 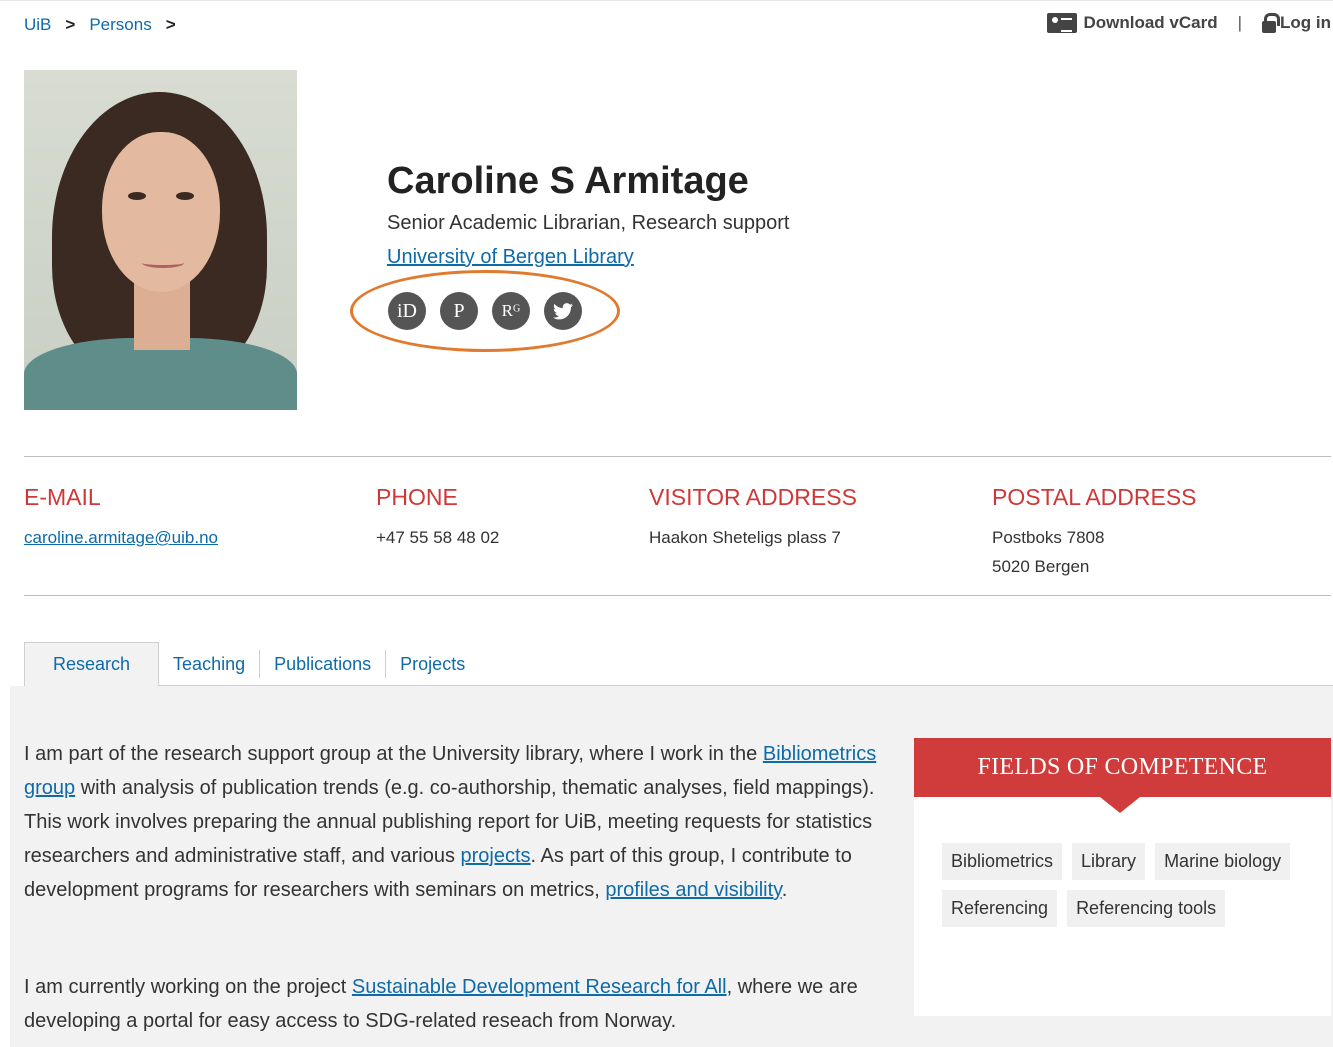 What do you see at coordinates (121, 537) in the screenshot?
I see `email-link: caroline.armitage@uib.no` at bounding box center [121, 537].